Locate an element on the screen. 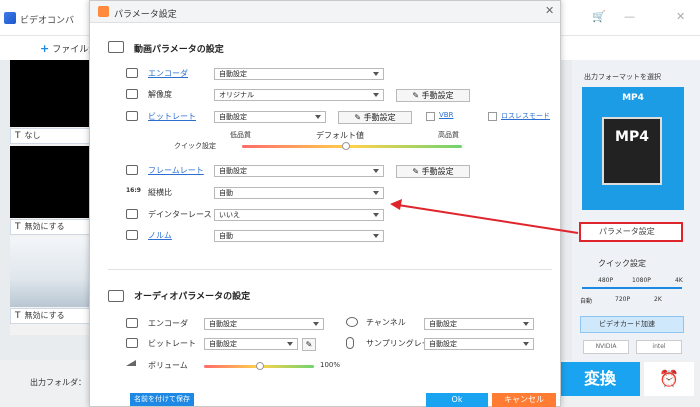 The height and width of the screenshot is (407, 700). arrow-line is located at coordinates (488, 219).